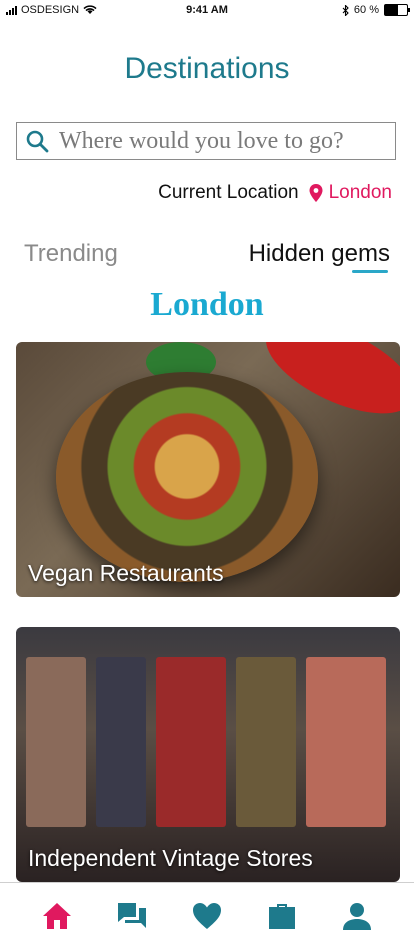 The width and height of the screenshot is (414, 948). Describe the element at coordinates (170, 858) in the screenshot. I see `card-caption: Independent Vintage Stores` at that location.